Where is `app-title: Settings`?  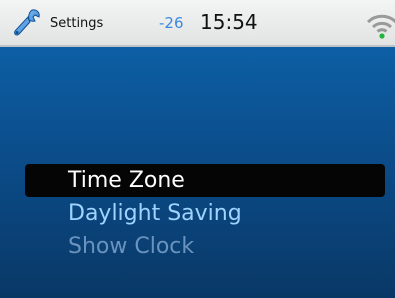 app-title: Settings is located at coordinates (77, 23).